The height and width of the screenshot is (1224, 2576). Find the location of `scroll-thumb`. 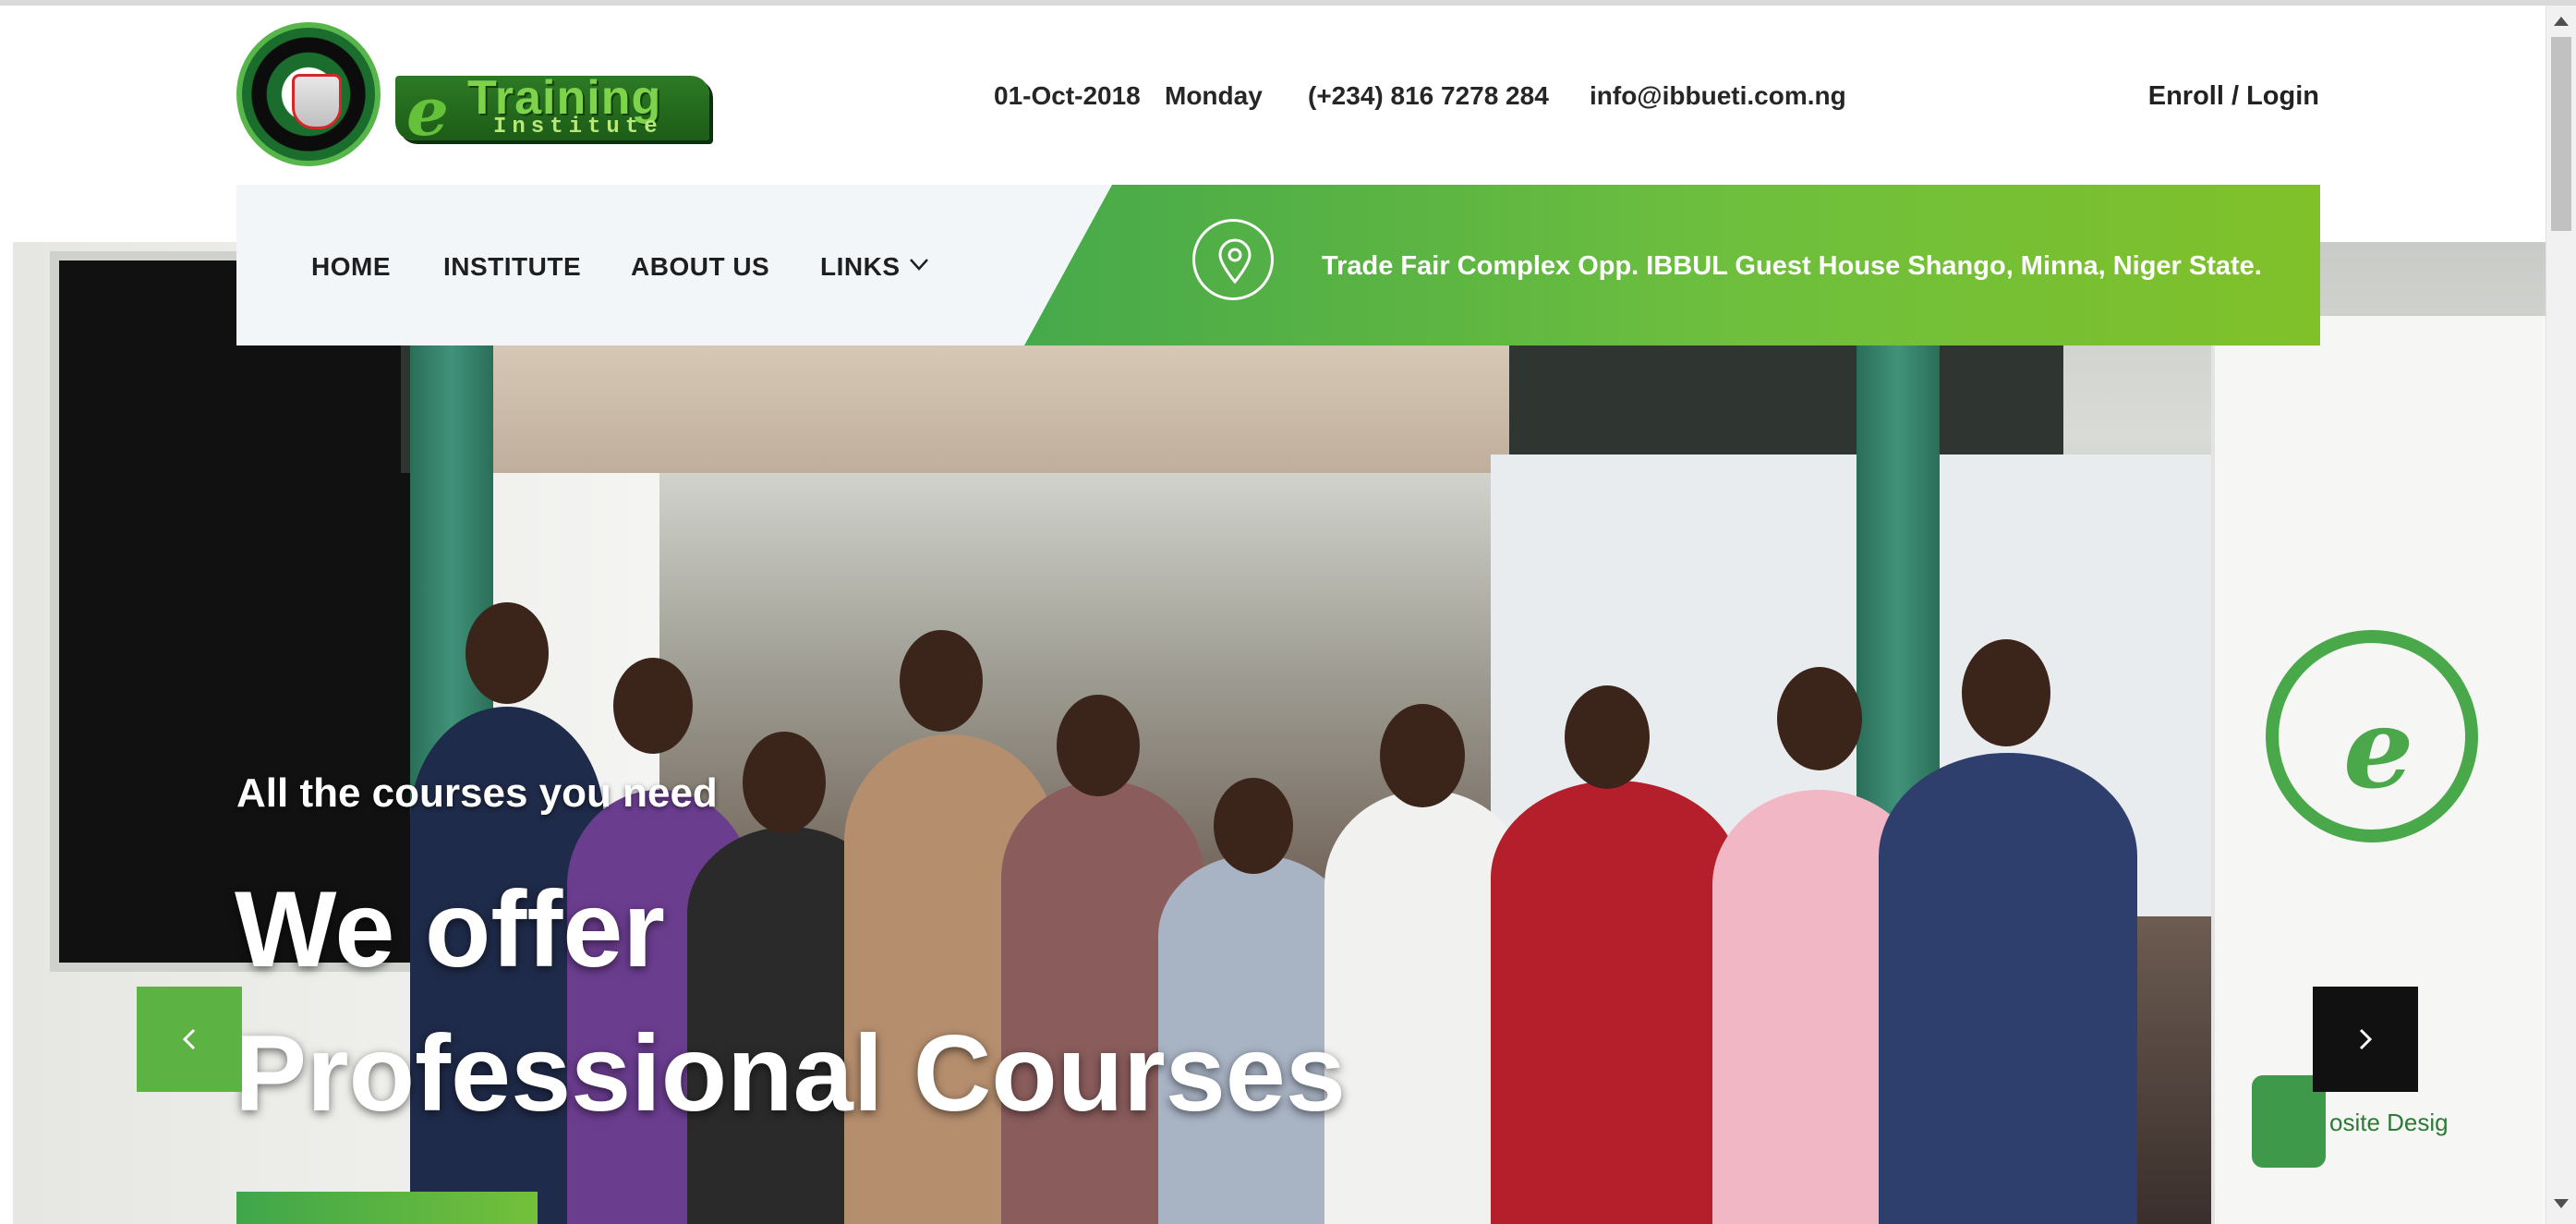

scroll-thumb is located at coordinates (2561, 134).